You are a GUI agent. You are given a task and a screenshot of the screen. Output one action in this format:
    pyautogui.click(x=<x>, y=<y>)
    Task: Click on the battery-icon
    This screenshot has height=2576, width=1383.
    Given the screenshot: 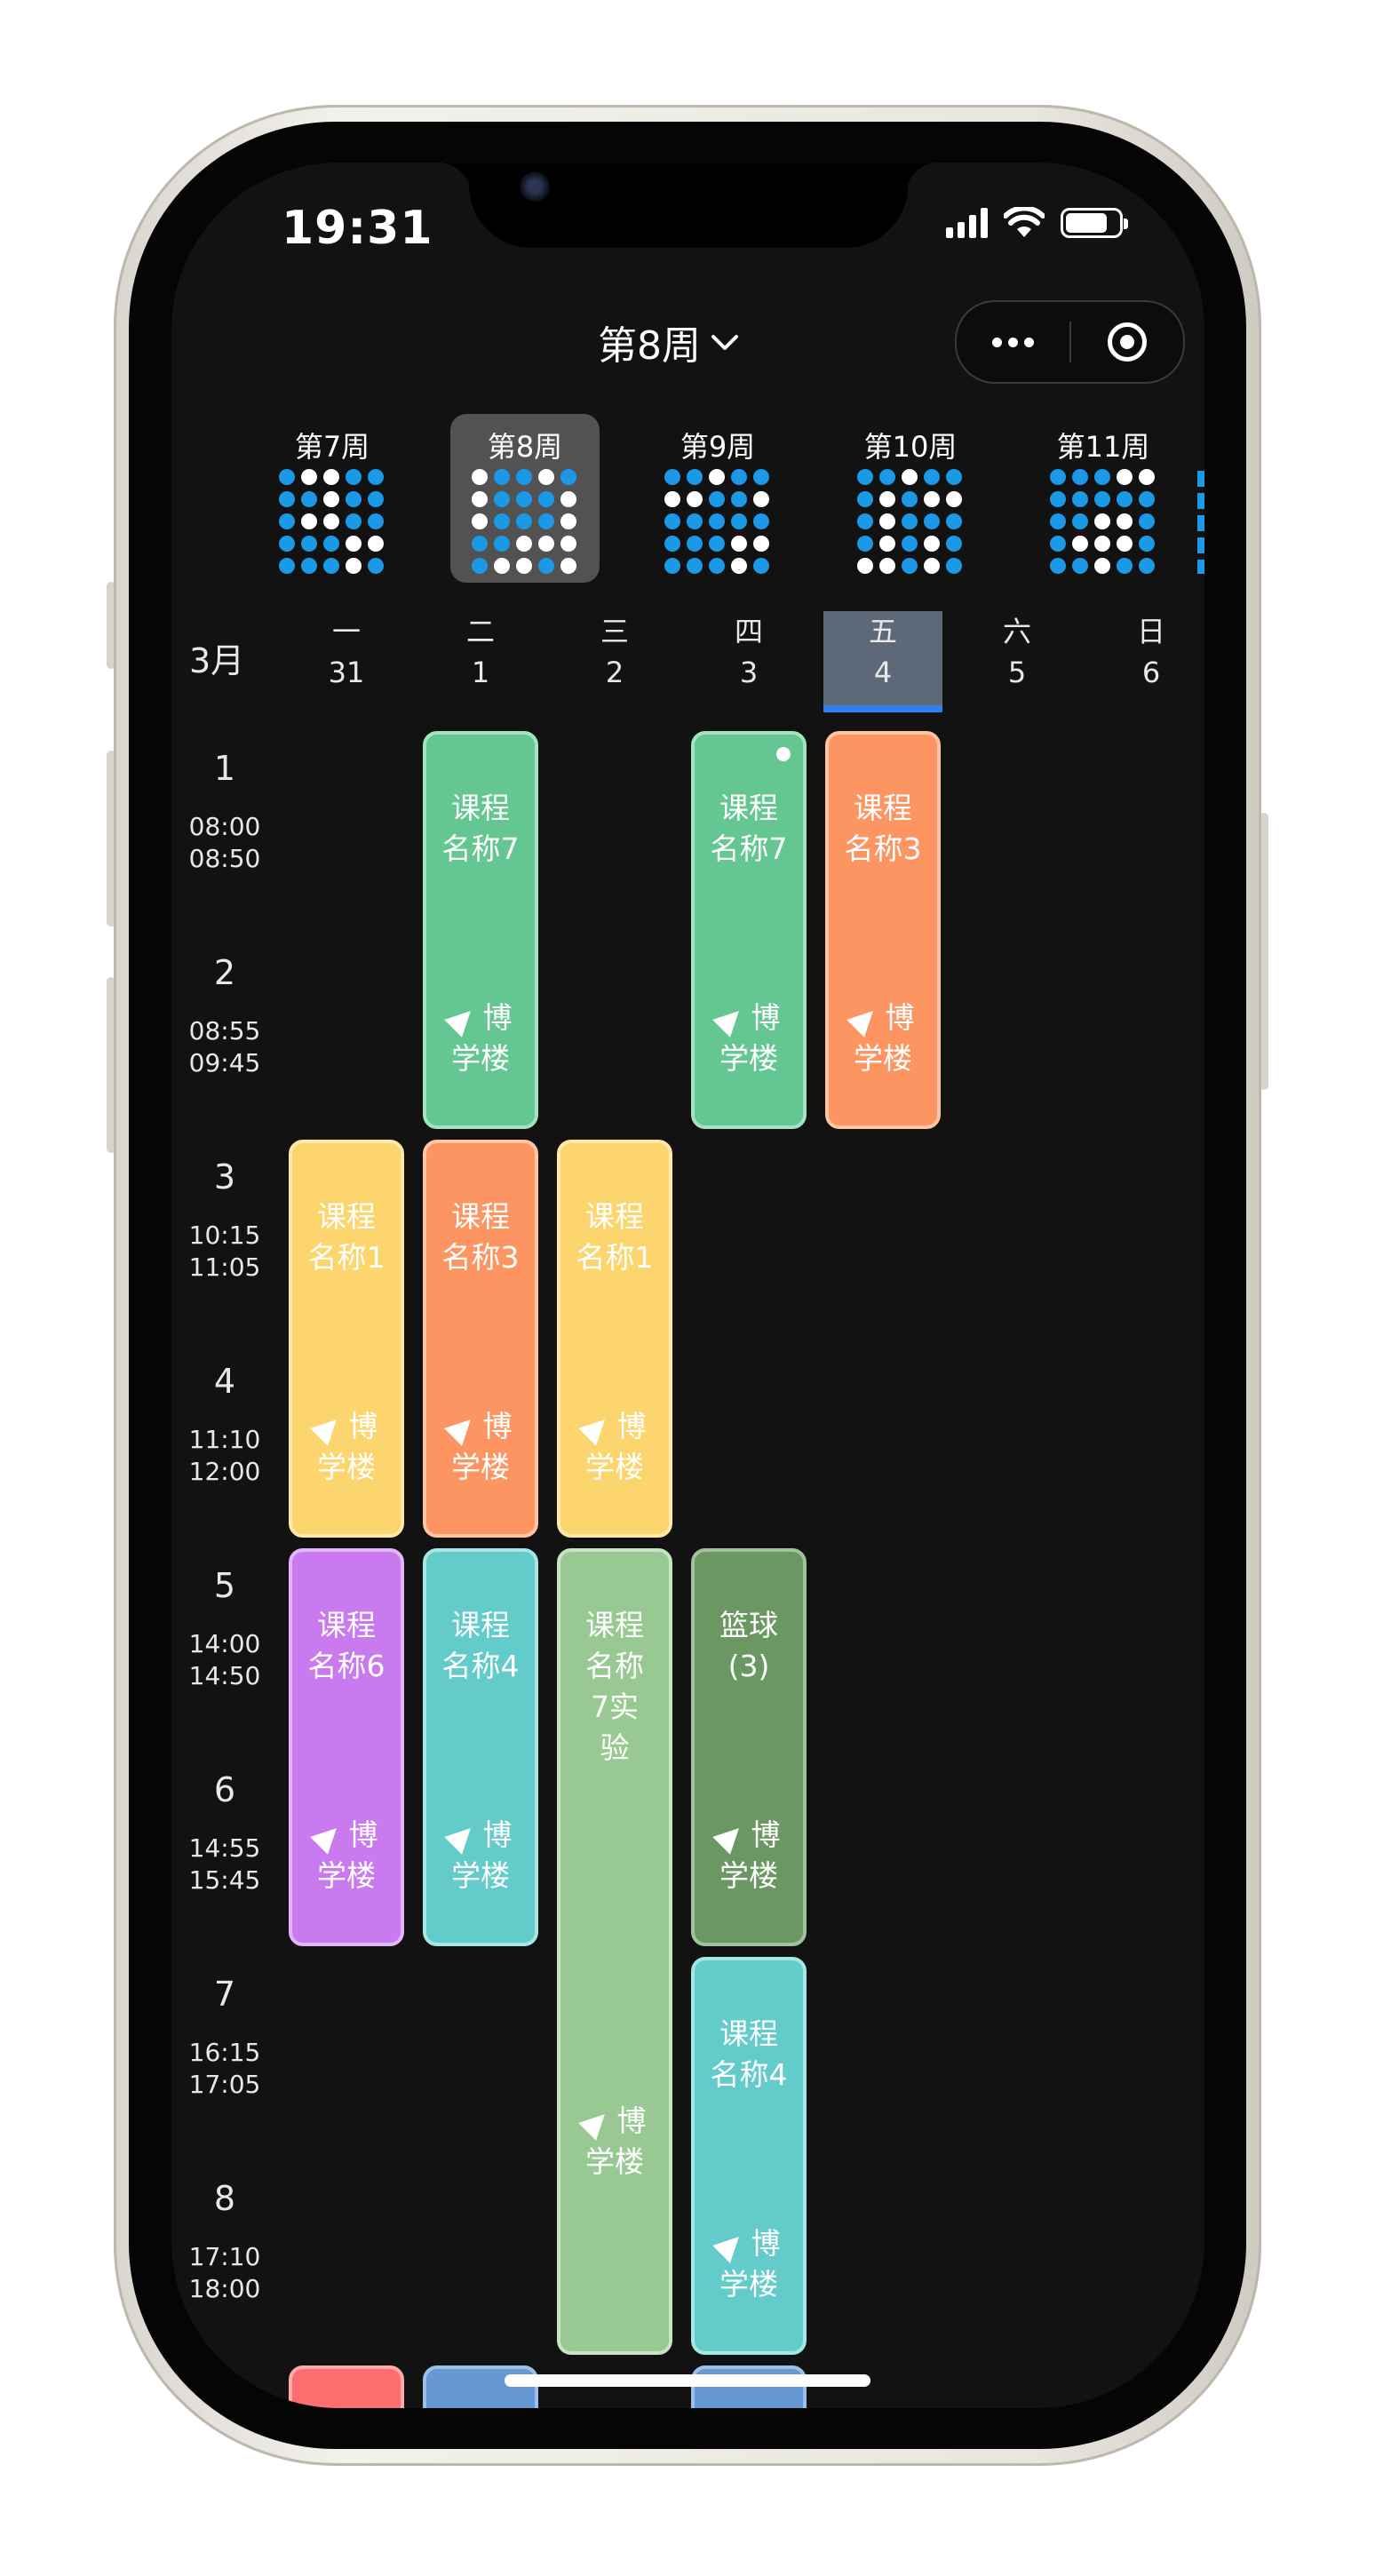 What is the action you would take?
    pyautogui.click(x=1094, y=223)
    